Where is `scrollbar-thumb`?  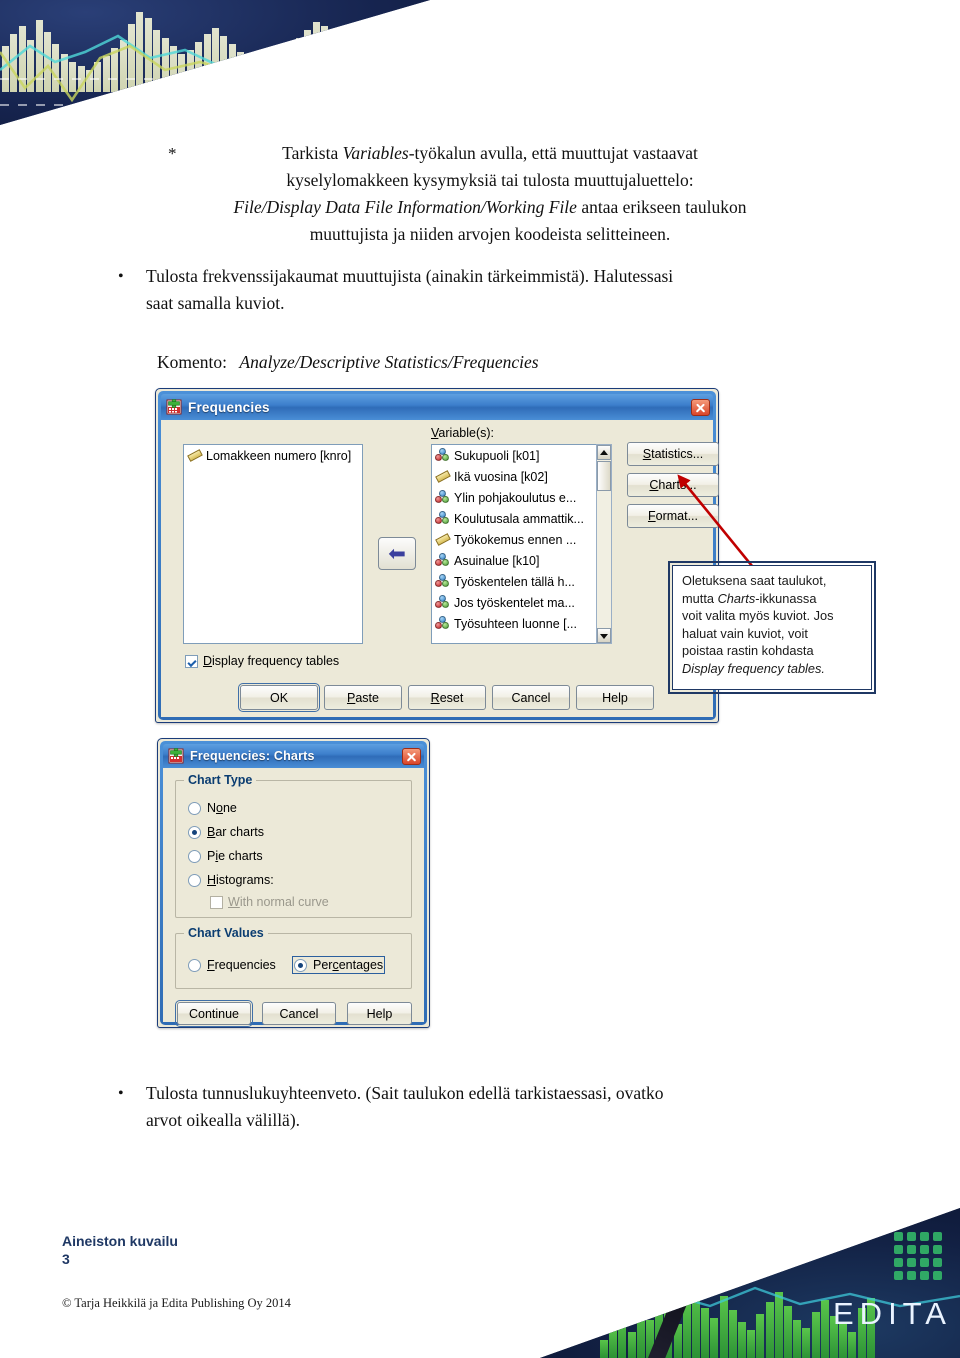 scrollbar-thumb is located at coordinates (604, 476).